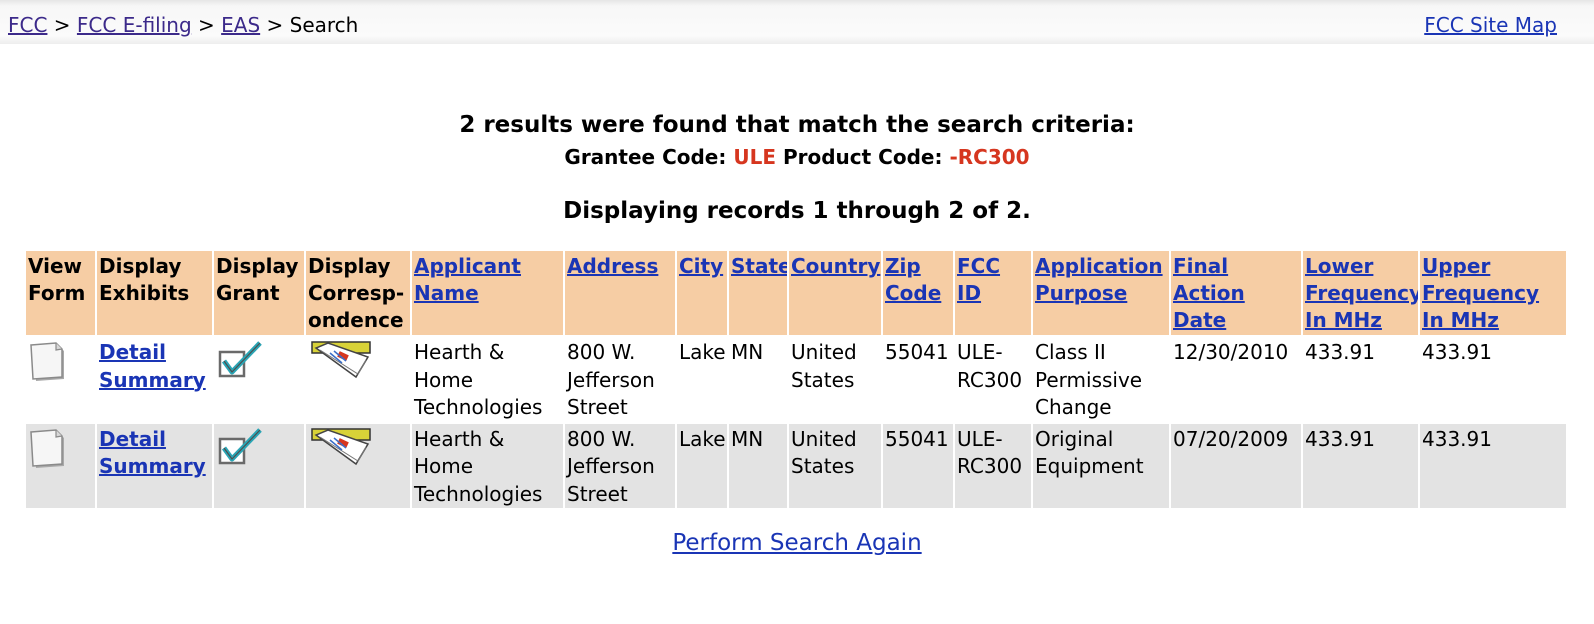 Image resolution: width=1594 pixels, height=624 pixels. What do you see at coordinates (1490, 25) in the screenshot?
I see `site-map-link: FCC Site Map` at bounding box center [1490, 25].